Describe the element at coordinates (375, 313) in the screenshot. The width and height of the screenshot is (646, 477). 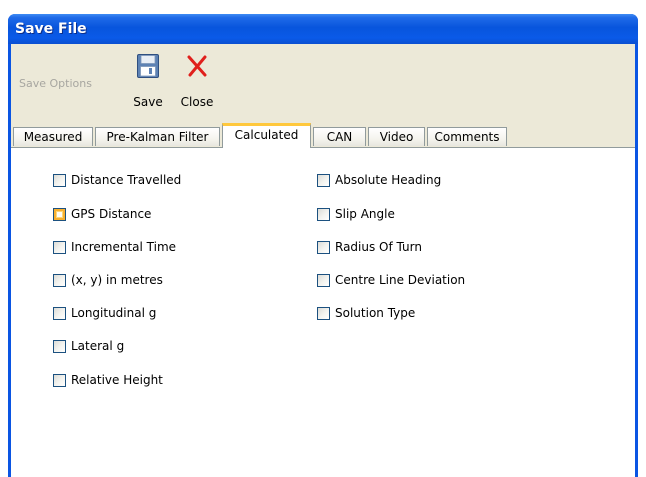
I see `checkbox-label: Solution Type` at that location.